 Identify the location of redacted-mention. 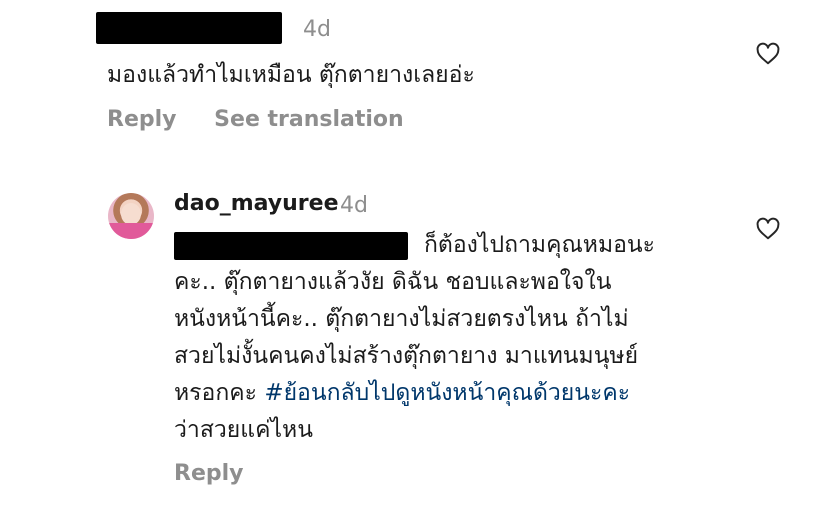
(291, 246).